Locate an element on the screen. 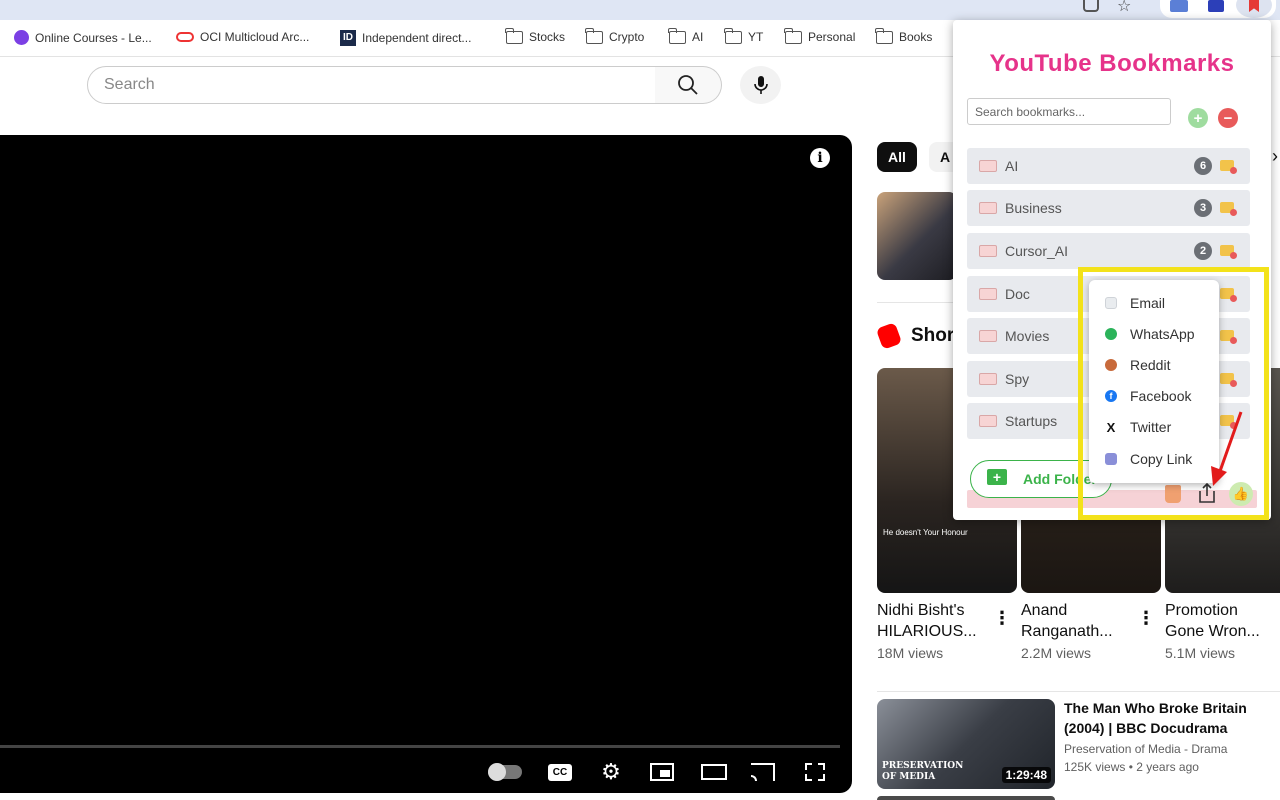 This screenshot has width=1280, height=800. chips-next-icon: › is located at coordinates (1275, 156).